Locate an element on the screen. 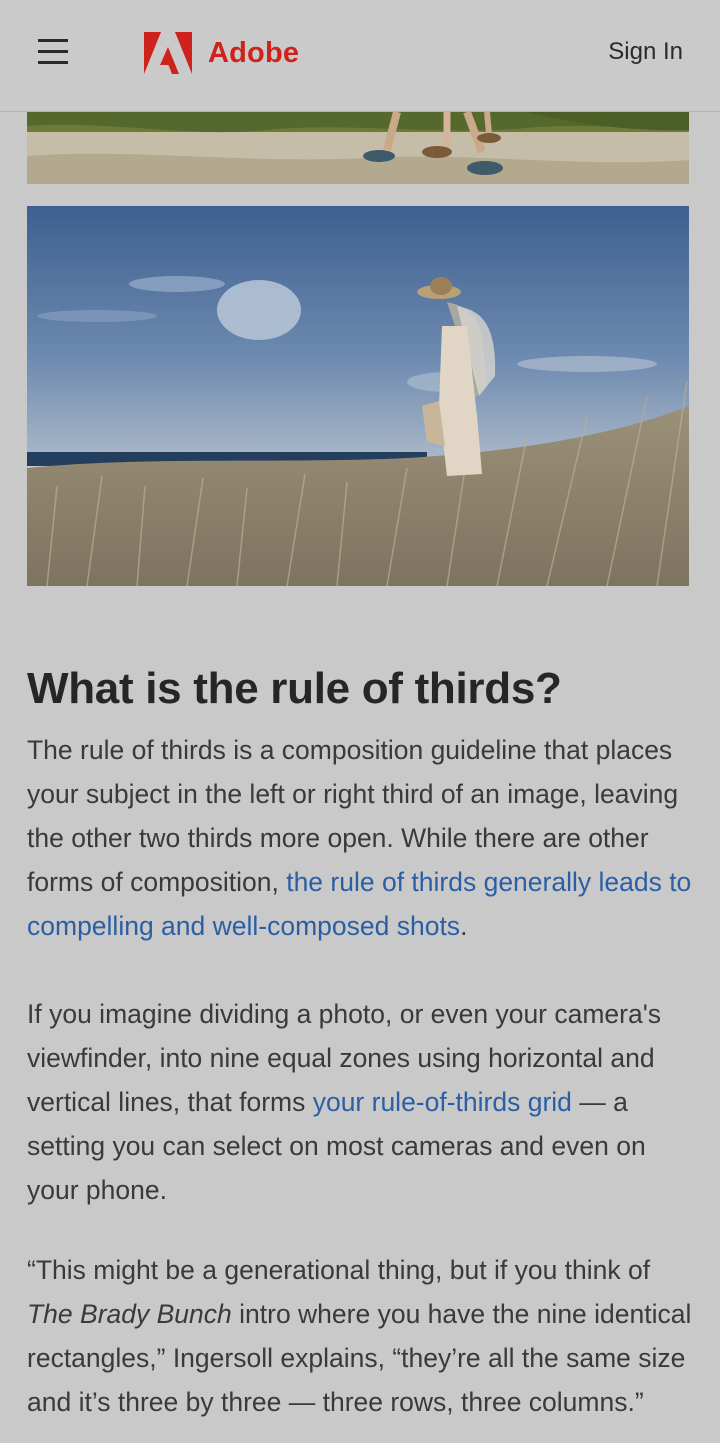  paragraph-1-text-b: . is located at coordinates (464, 926).